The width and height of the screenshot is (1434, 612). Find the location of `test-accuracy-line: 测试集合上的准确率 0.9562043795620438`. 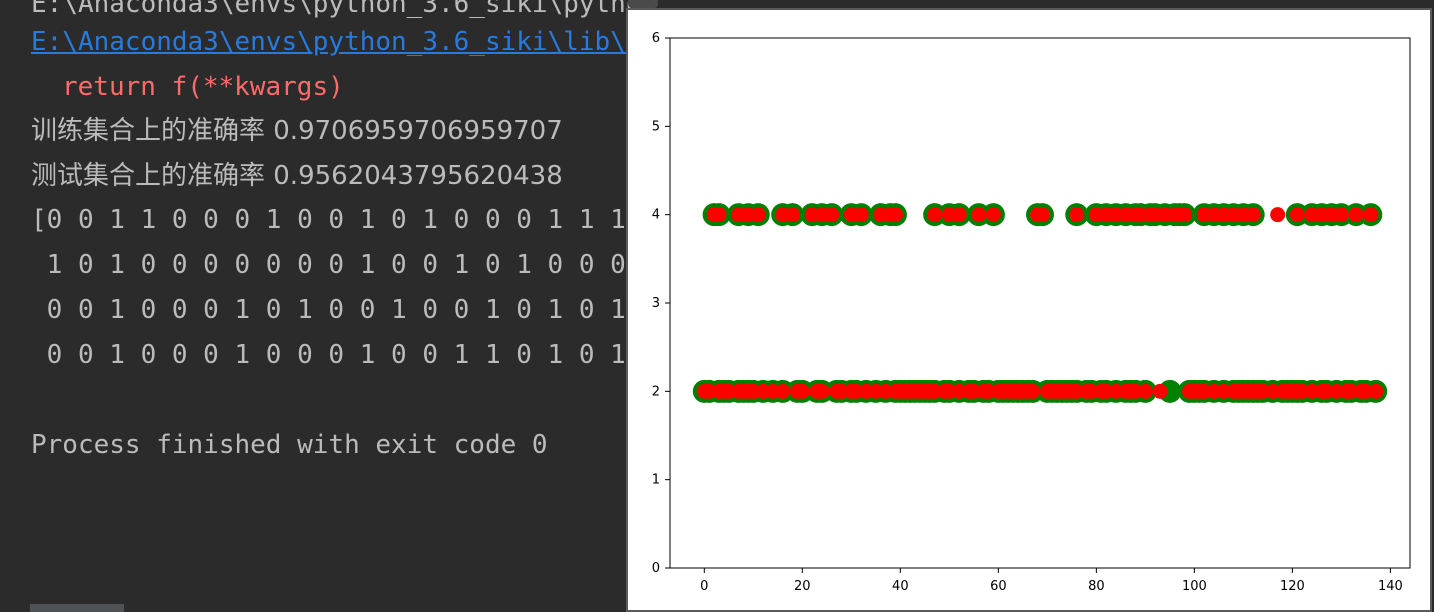

test-accuracy-line: 测试集合上的准确率 0.9562043795620438 is located at coordinates (297, 176).